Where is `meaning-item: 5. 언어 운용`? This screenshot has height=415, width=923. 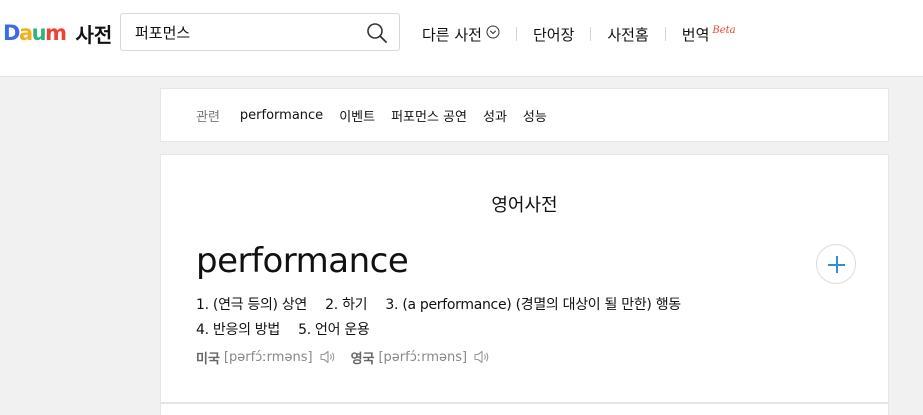 meaning-item: 5. 언어 운용 is located at coordinates (334, 330).